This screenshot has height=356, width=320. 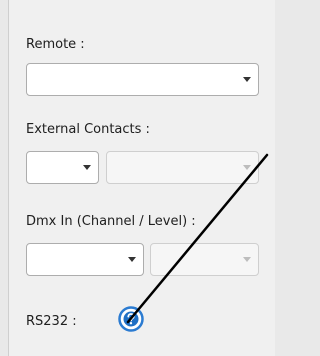 I want to click on external-contacts-second-dropdown, so click(x=182, y=167).